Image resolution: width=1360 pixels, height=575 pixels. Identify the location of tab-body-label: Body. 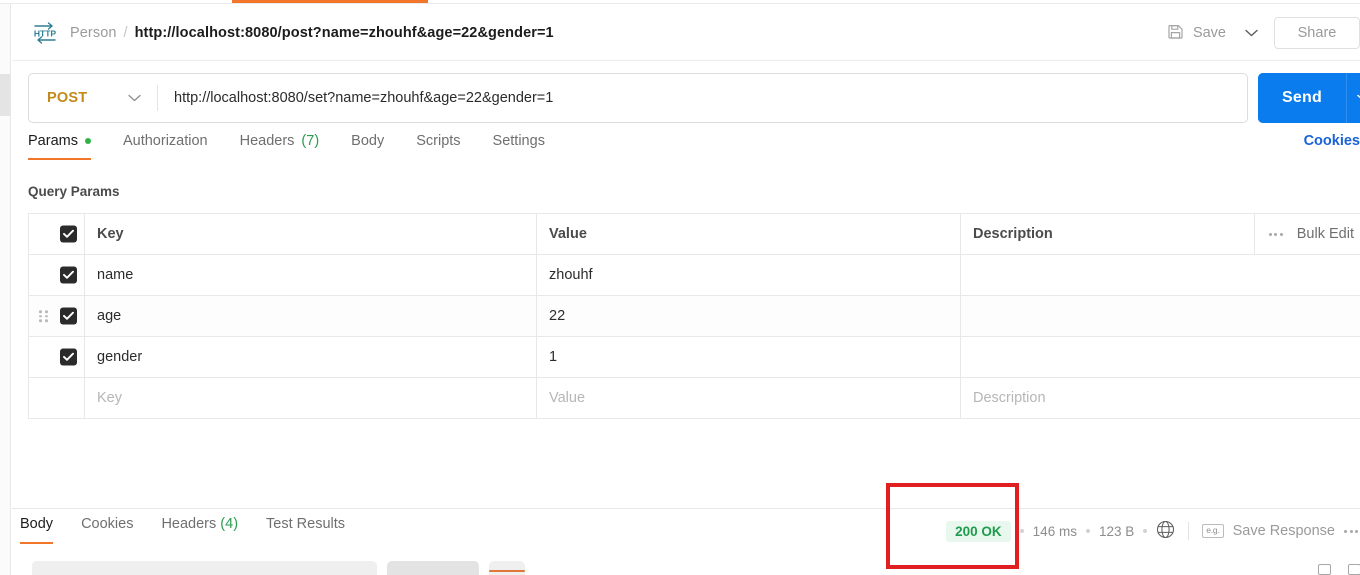
(368, 141).